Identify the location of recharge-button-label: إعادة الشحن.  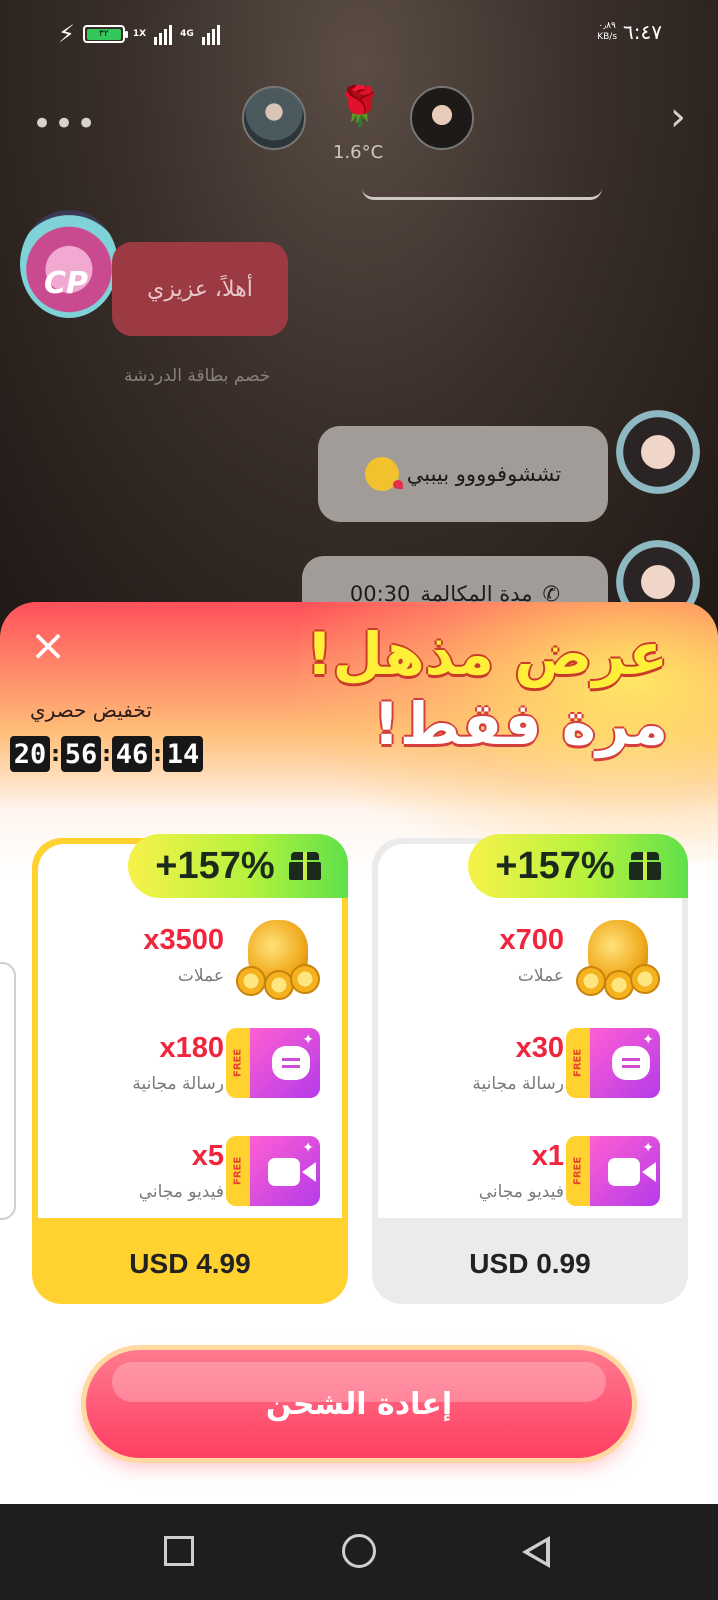
(359, 1404).